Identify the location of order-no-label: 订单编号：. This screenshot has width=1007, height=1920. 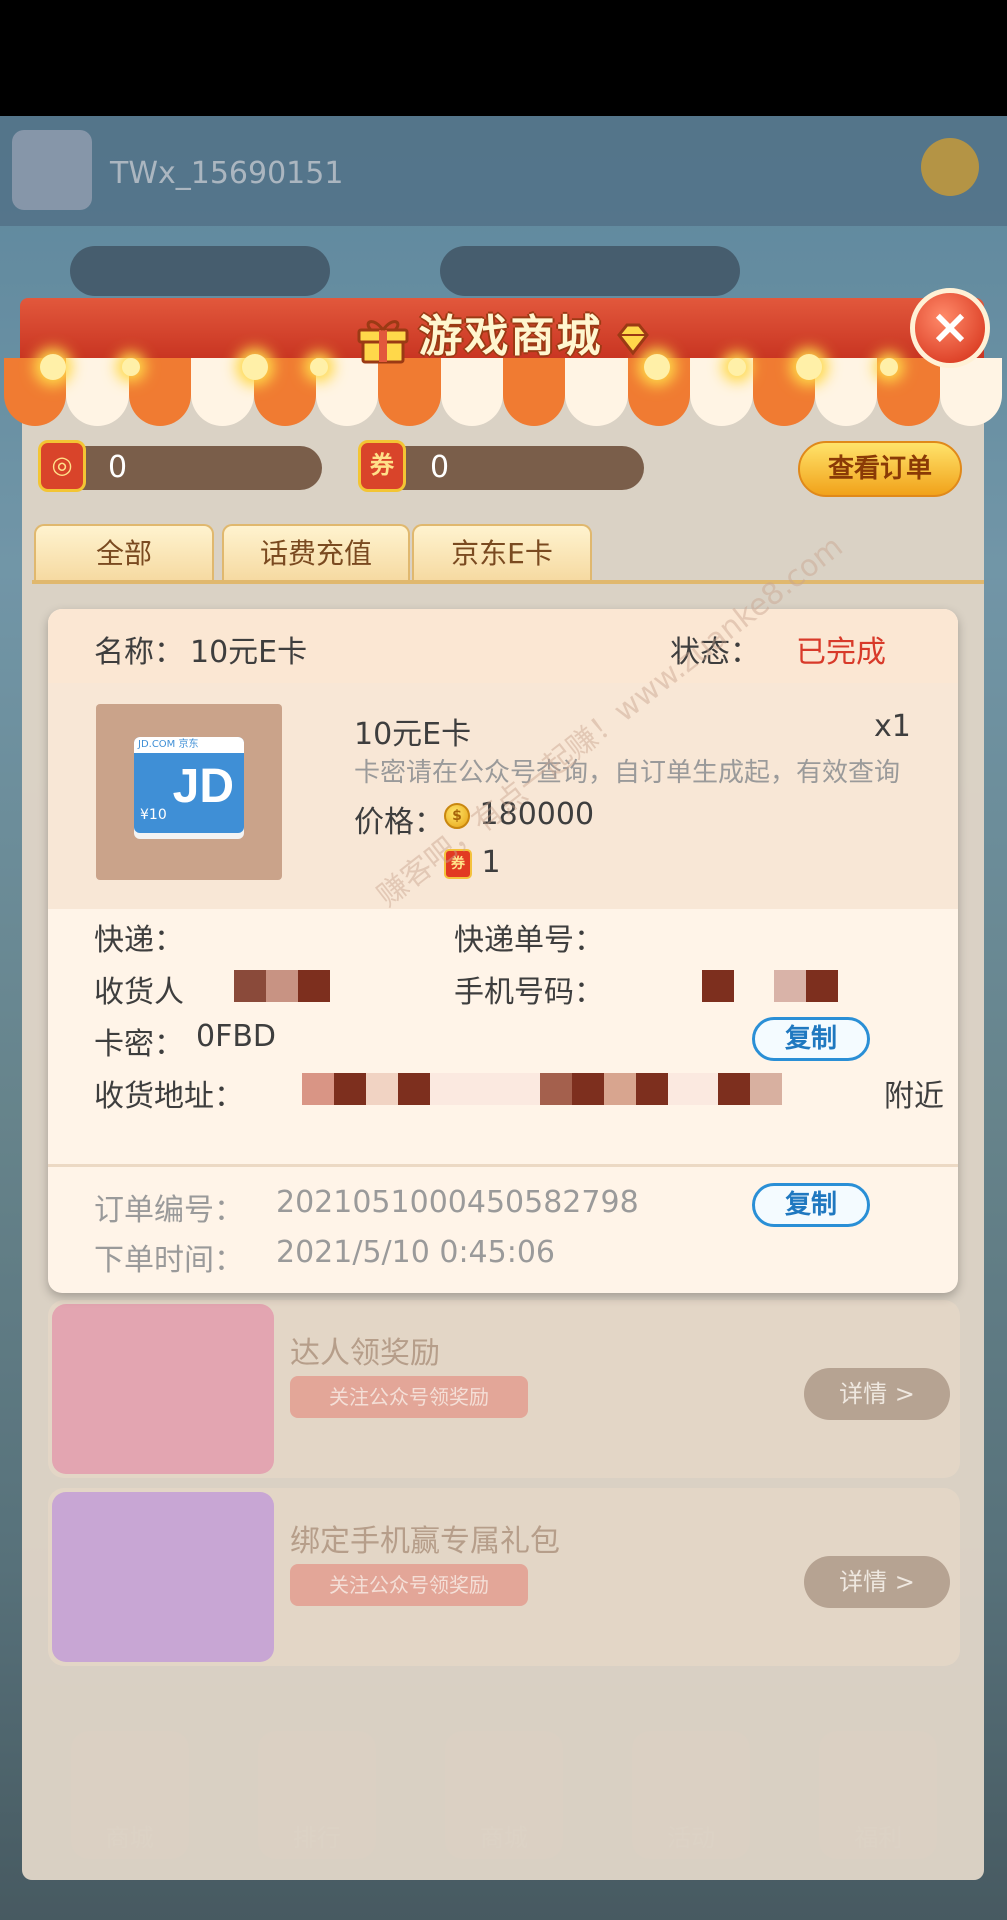
(169, 1210).